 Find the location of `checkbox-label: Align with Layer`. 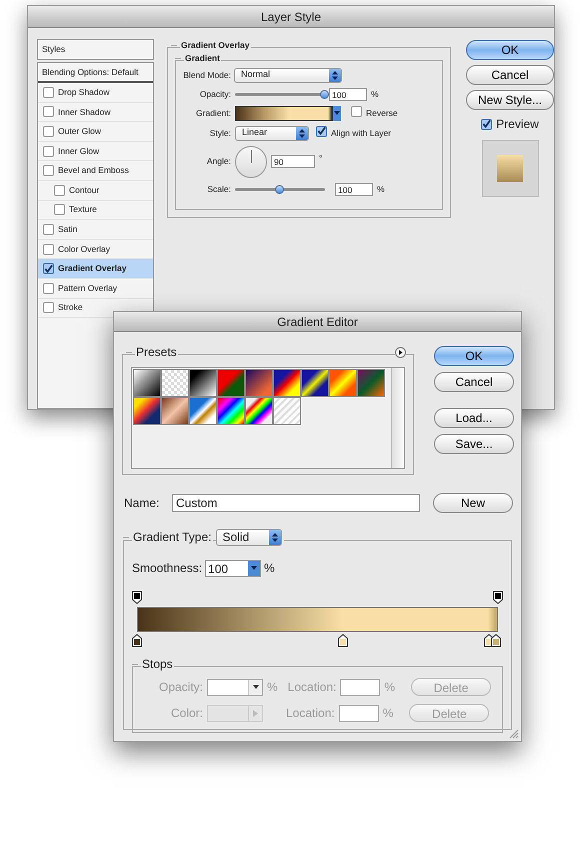

checkbox-label: Align with Layer is located at coordinates (361, 133).